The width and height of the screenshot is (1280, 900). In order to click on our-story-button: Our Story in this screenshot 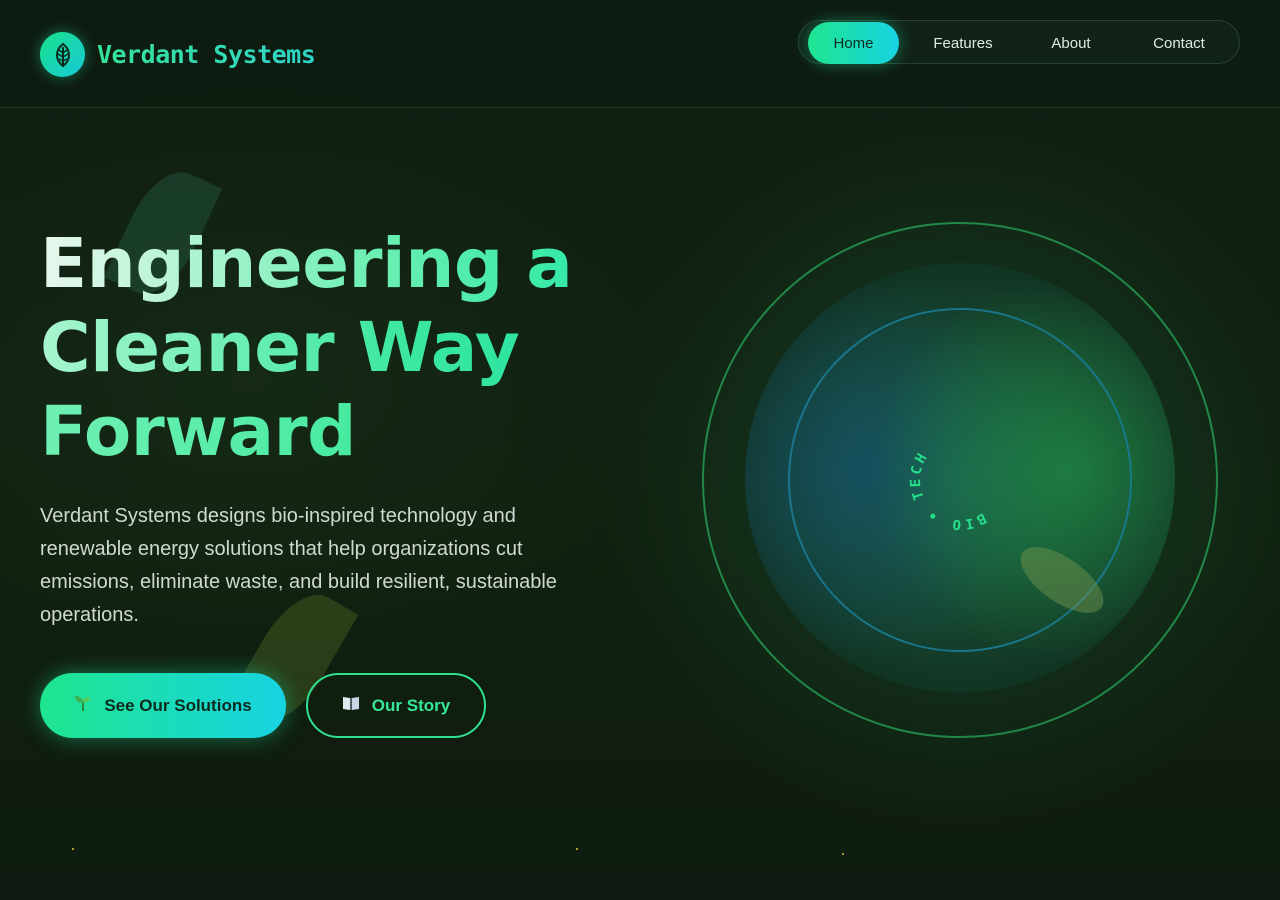, I will do `click(396, 705)`.